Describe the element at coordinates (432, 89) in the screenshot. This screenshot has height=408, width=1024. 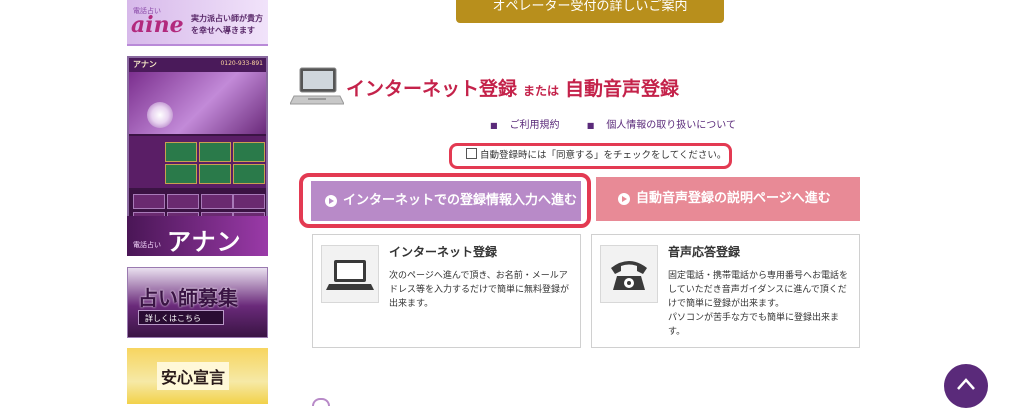
I see `title-main: インターネット登録` at that location.